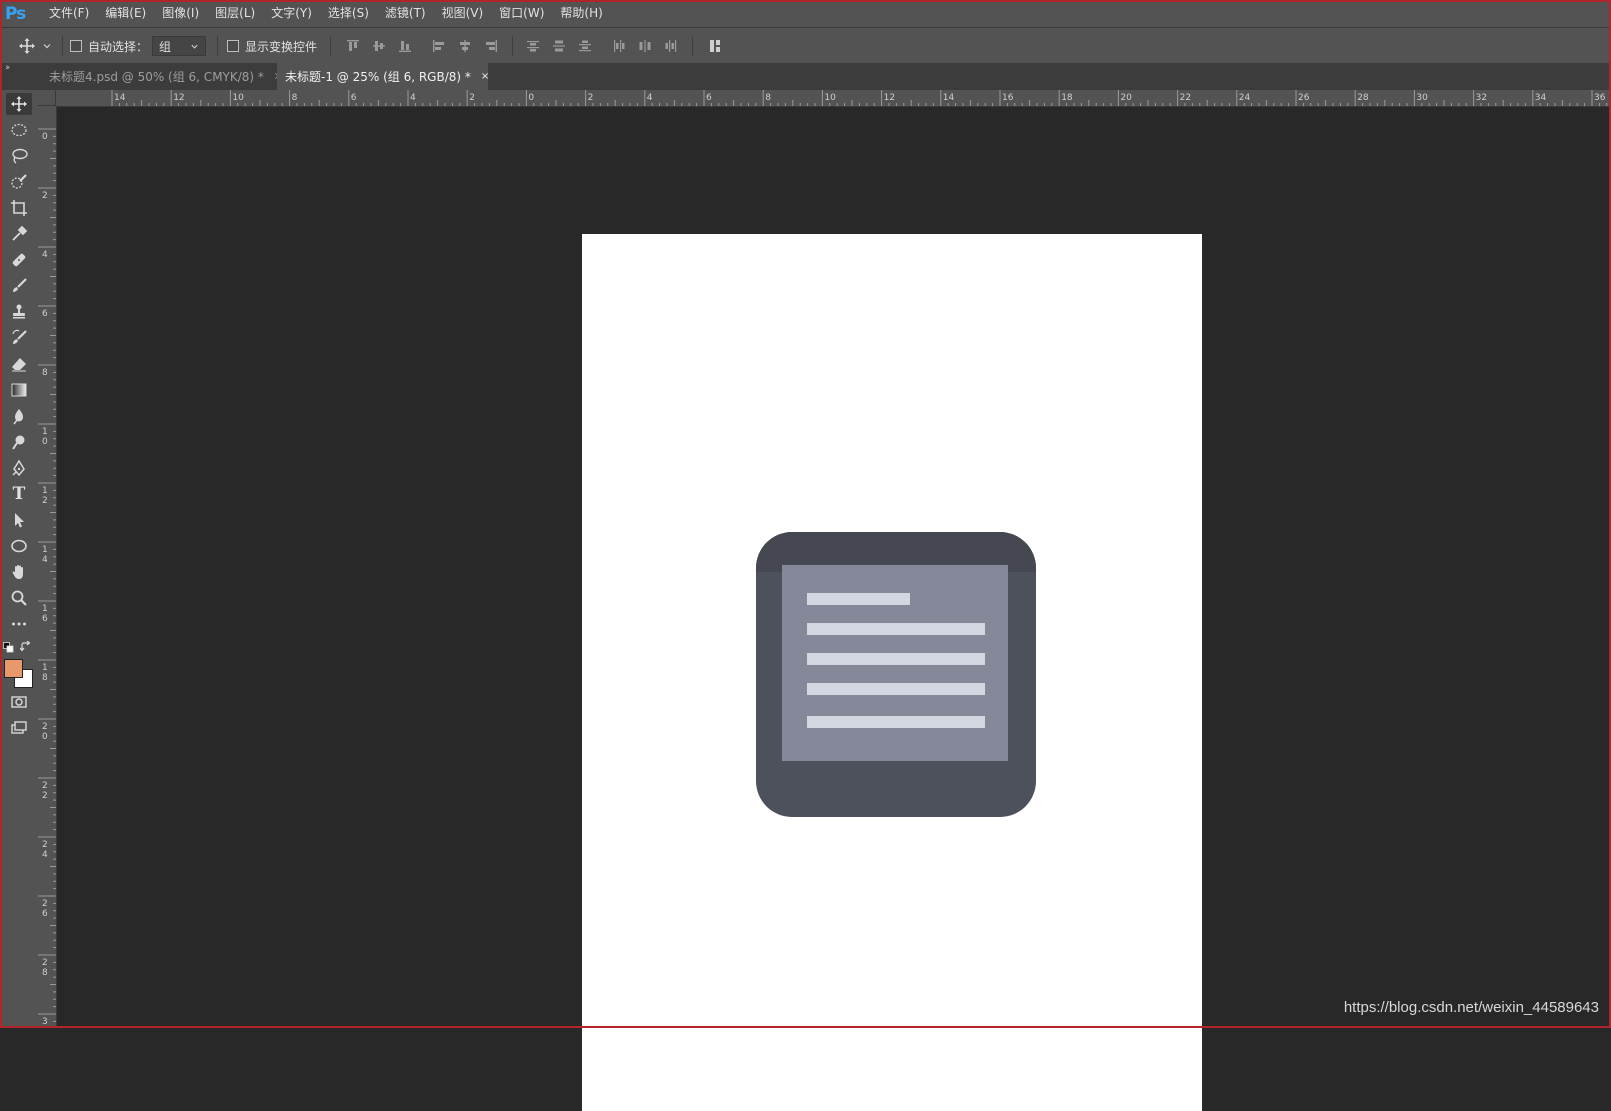  Describe the element at coordinates (13, 668) in the screenshot. I see `foreground-color-swatch` at that location.